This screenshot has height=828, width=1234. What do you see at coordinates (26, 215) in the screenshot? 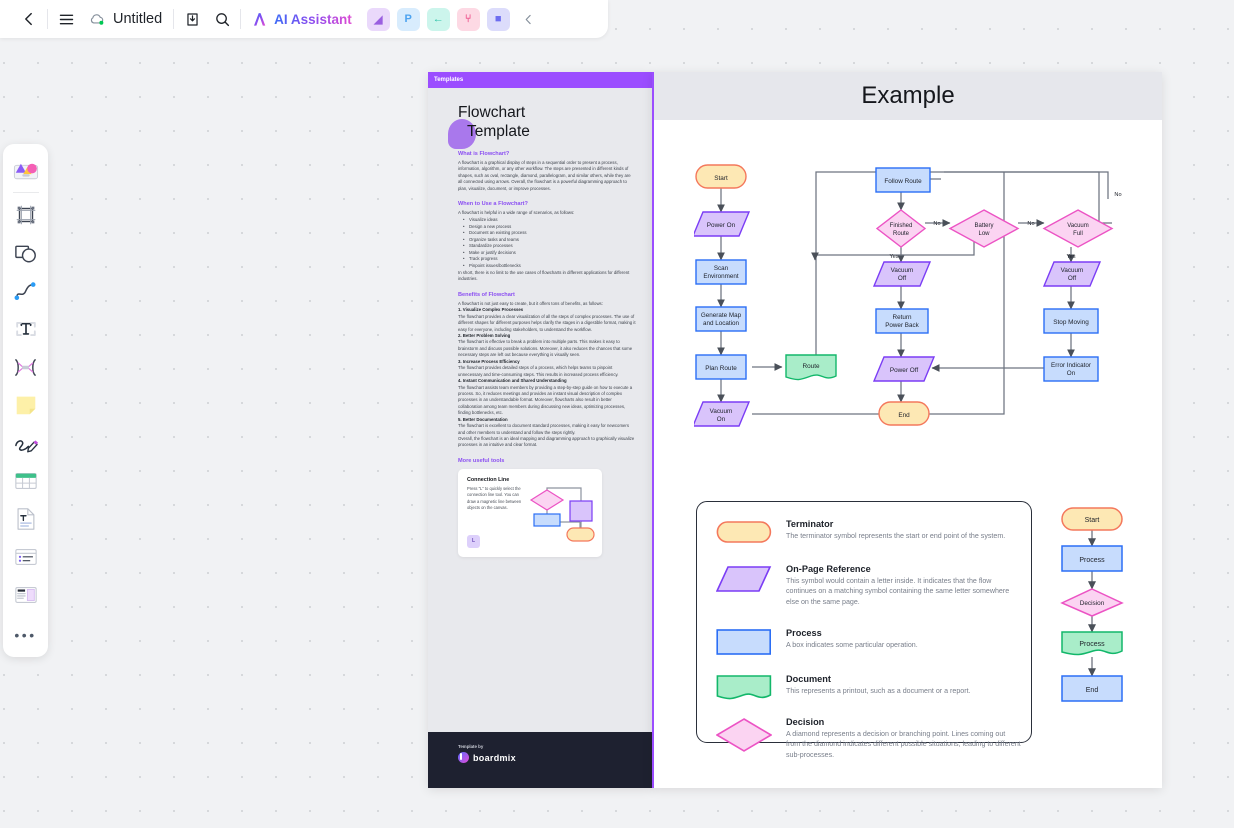
I see `frame-tool` at bounding box center [26, 215].